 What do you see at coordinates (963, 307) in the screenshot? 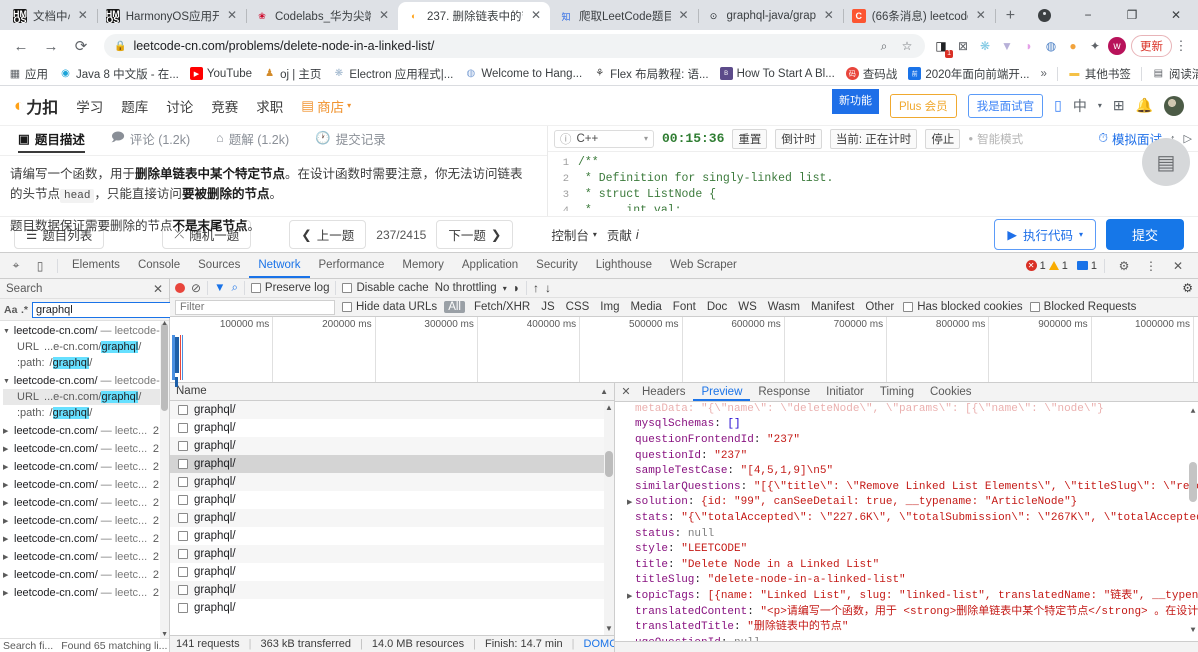
I see `has-blocked-cookies-checkbox: Has blocked cookies` at bounding box center [963, 307].